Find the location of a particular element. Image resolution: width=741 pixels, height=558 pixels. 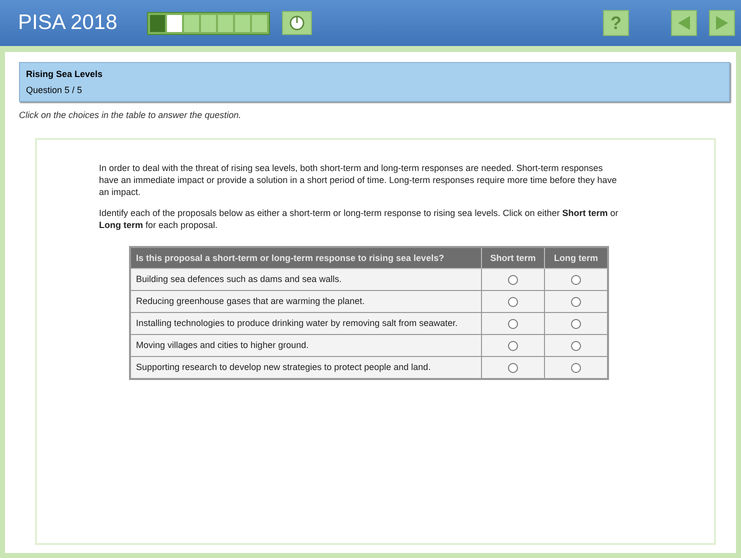

help-button: ? is located at coordinates (616, 23).